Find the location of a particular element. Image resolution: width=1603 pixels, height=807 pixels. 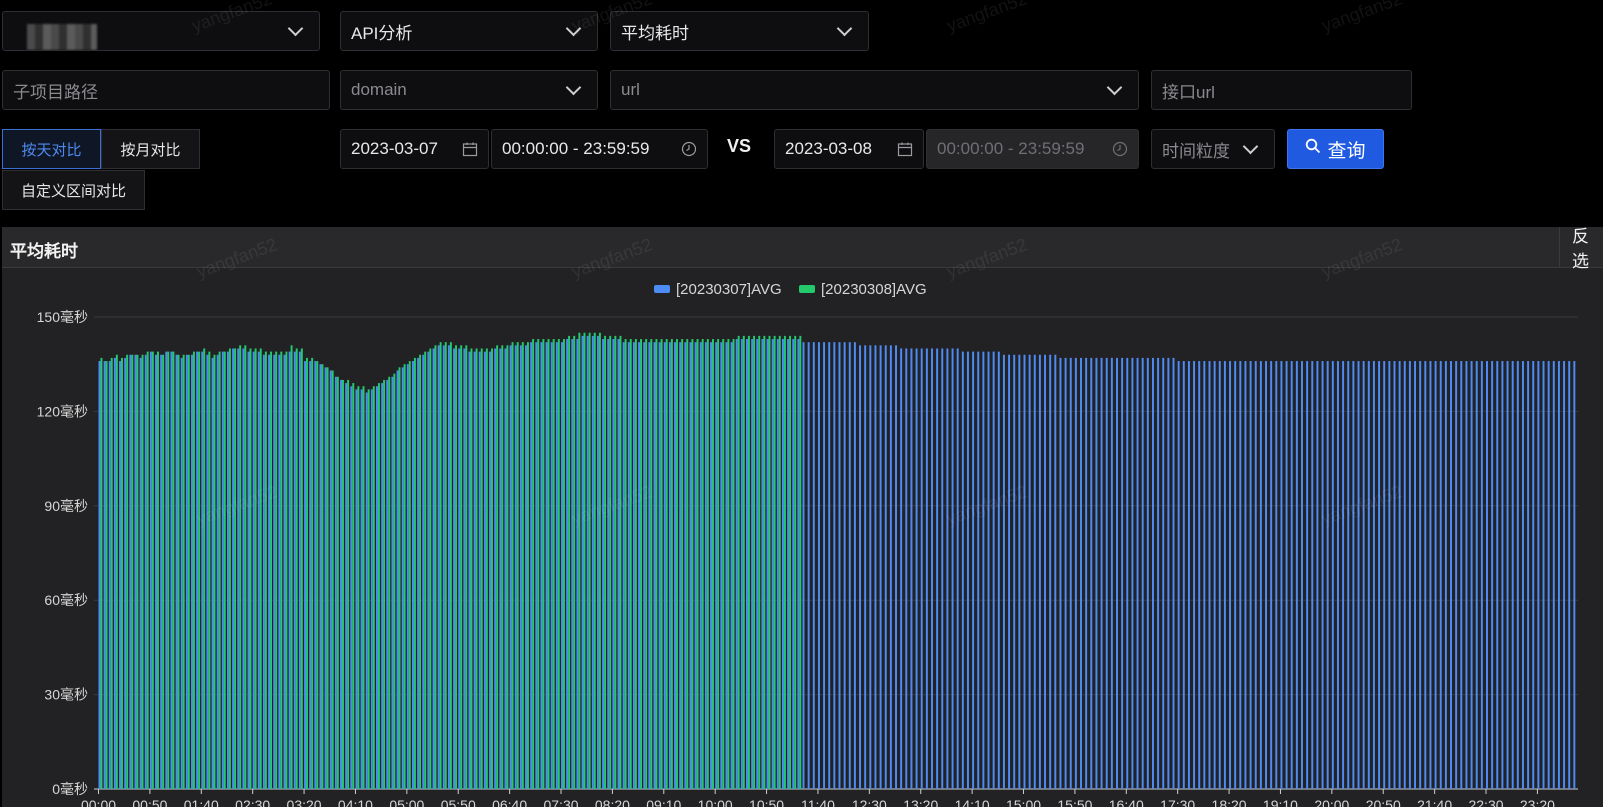

invert-selection-button: 反选 is located at coordinates (1581, 249).